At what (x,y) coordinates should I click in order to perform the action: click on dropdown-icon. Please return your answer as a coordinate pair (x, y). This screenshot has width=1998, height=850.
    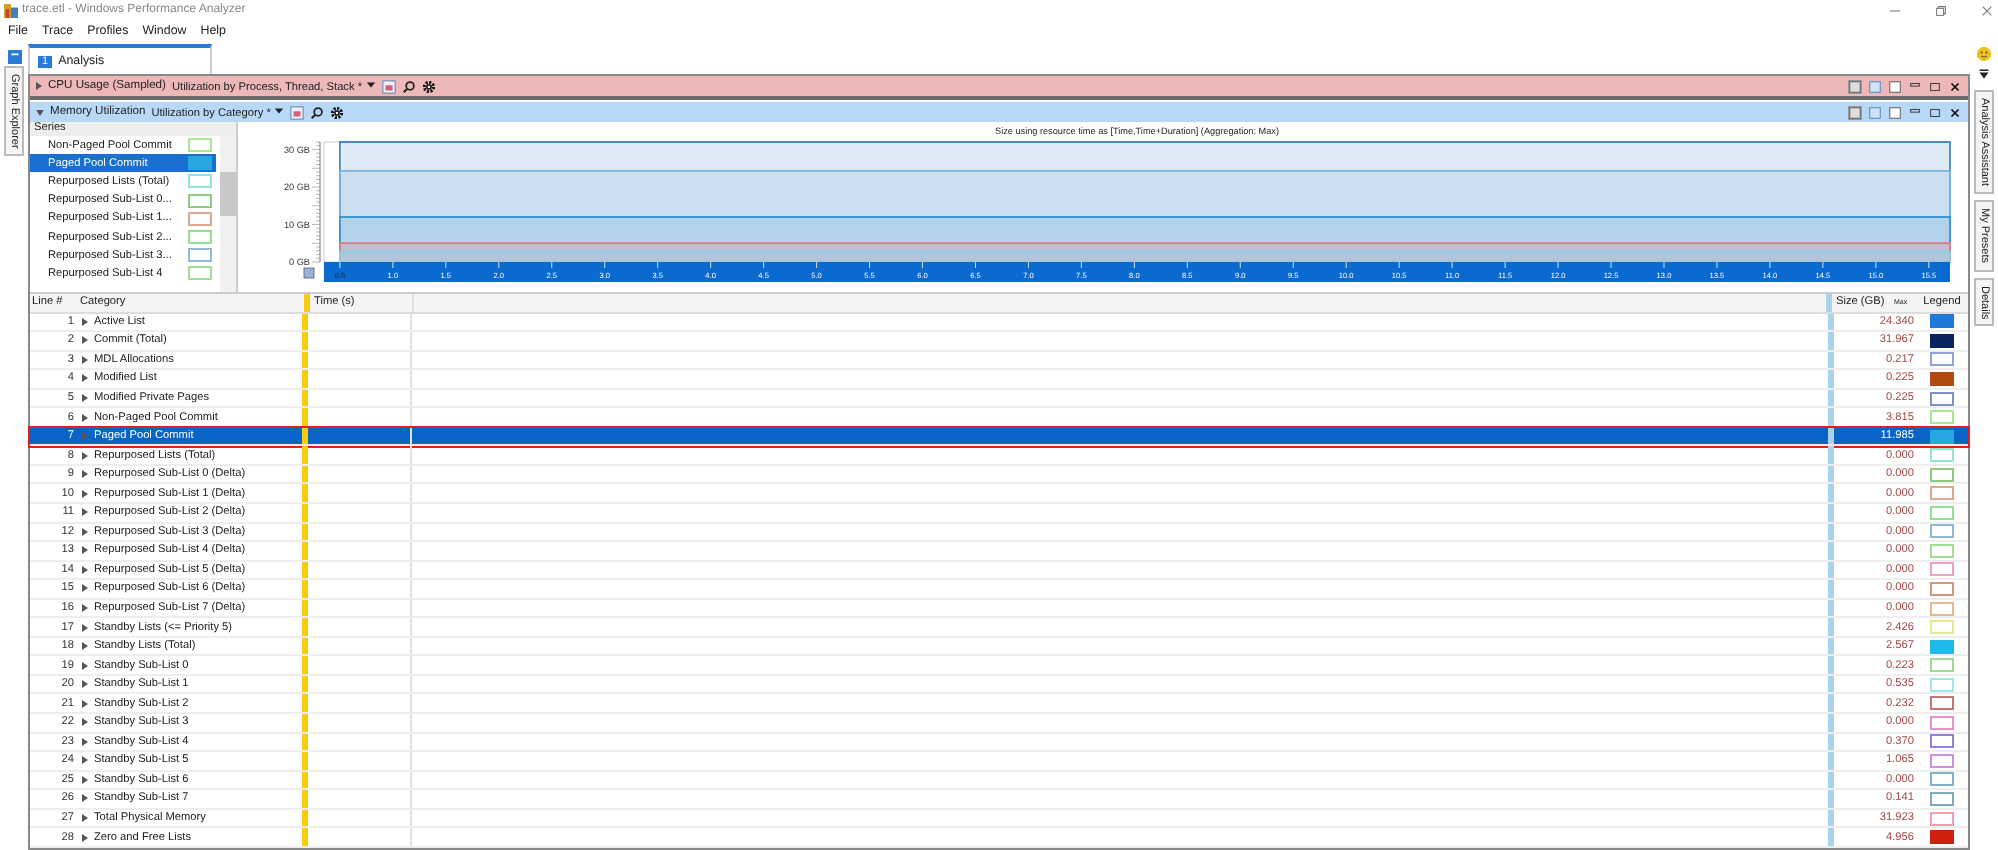
    Looking at the image, I should click on (1984, 74).